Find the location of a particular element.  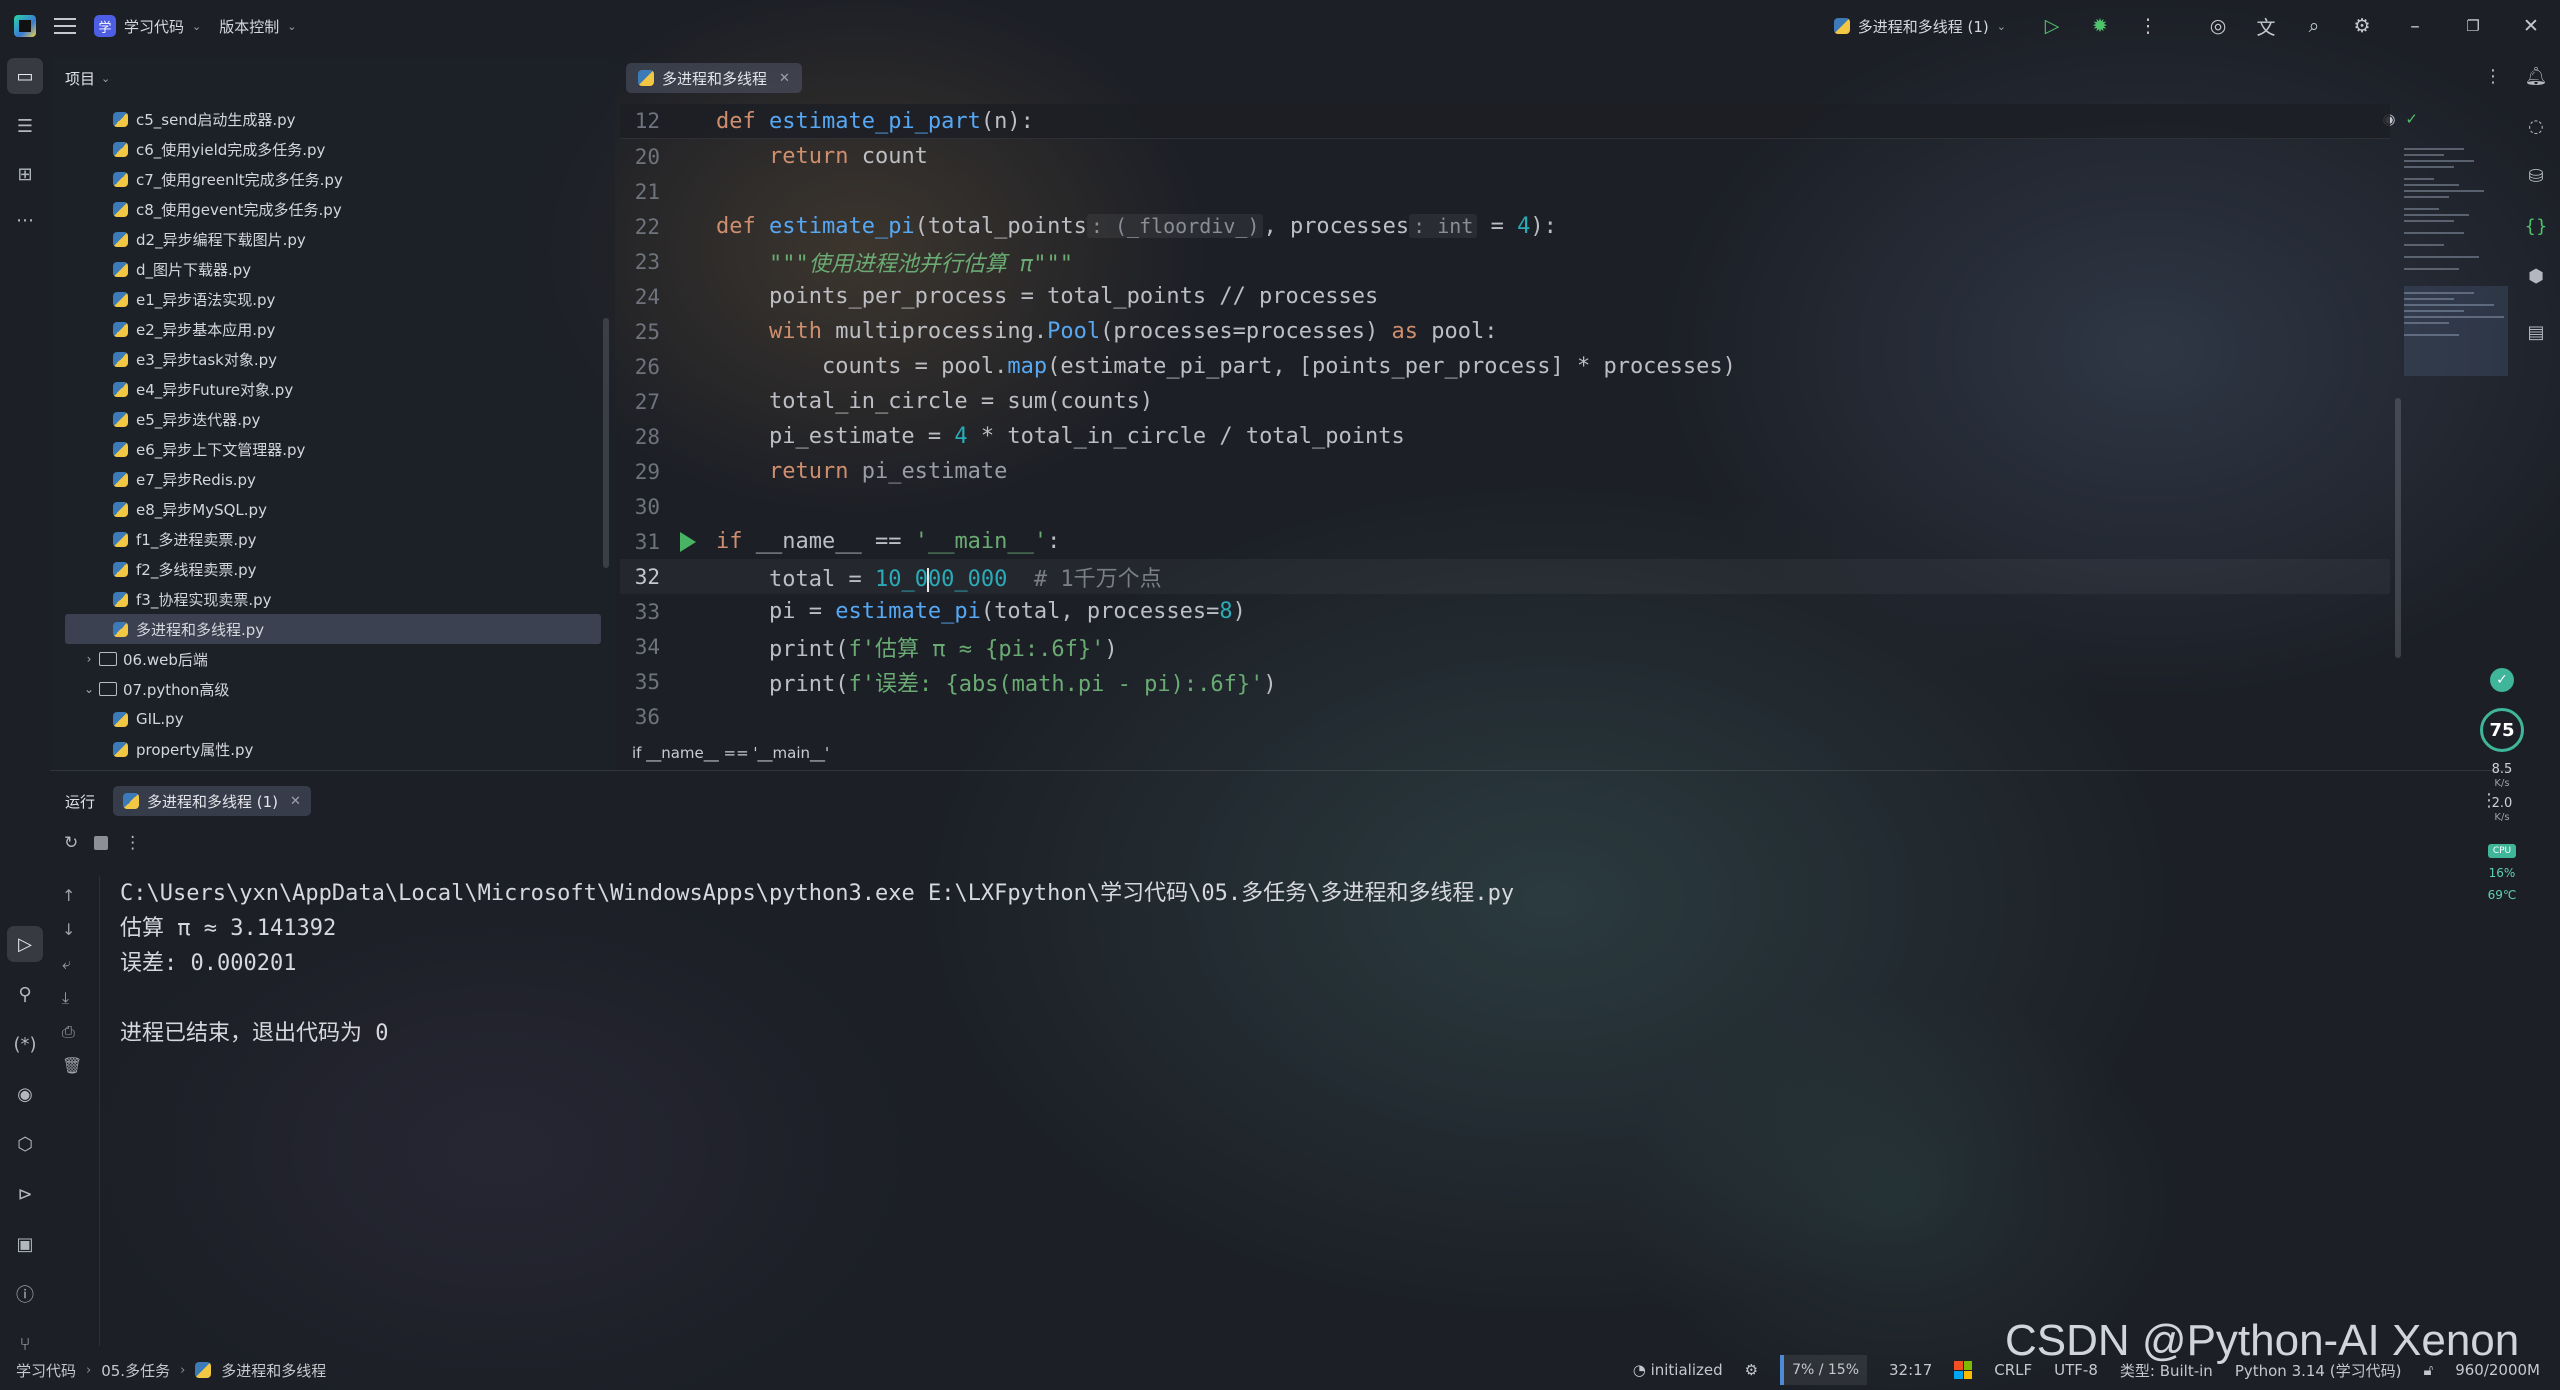

terminal-icon: ▣ is located at coordinates (25, 1244).